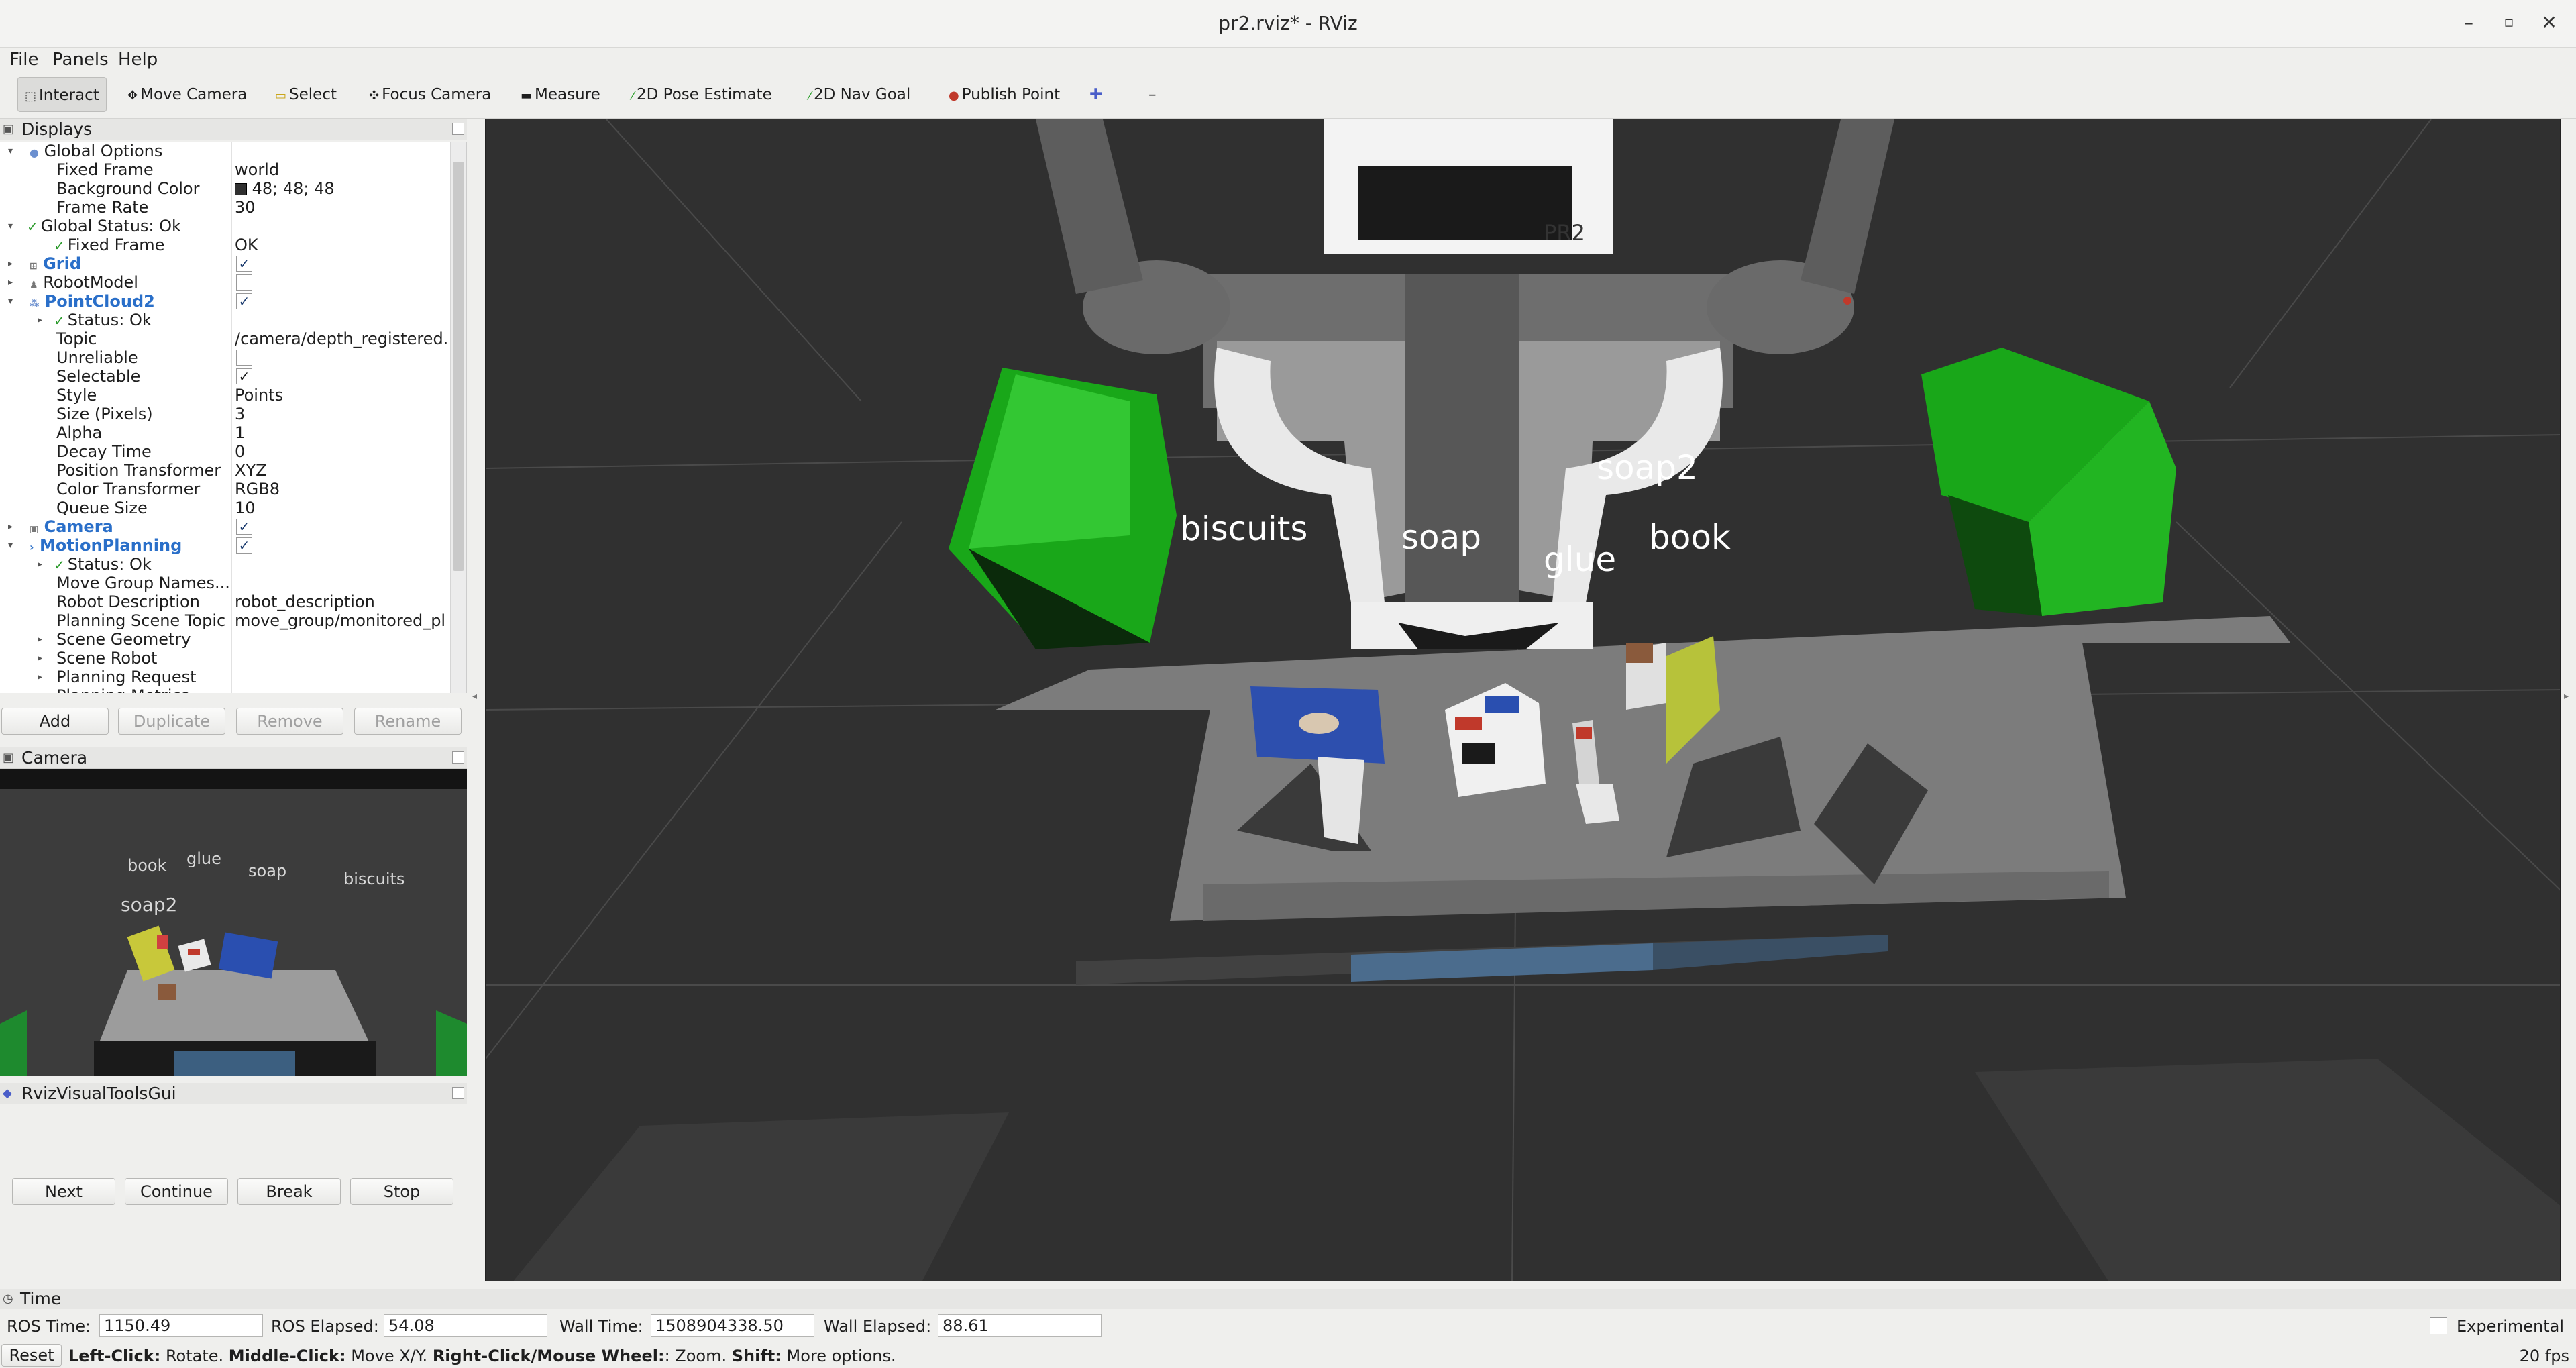  What do you see at coordinates (225, 376) in the screenshot?
I see `tree-row-selectable: Selectable ✓` at bounding box center [225, 376].